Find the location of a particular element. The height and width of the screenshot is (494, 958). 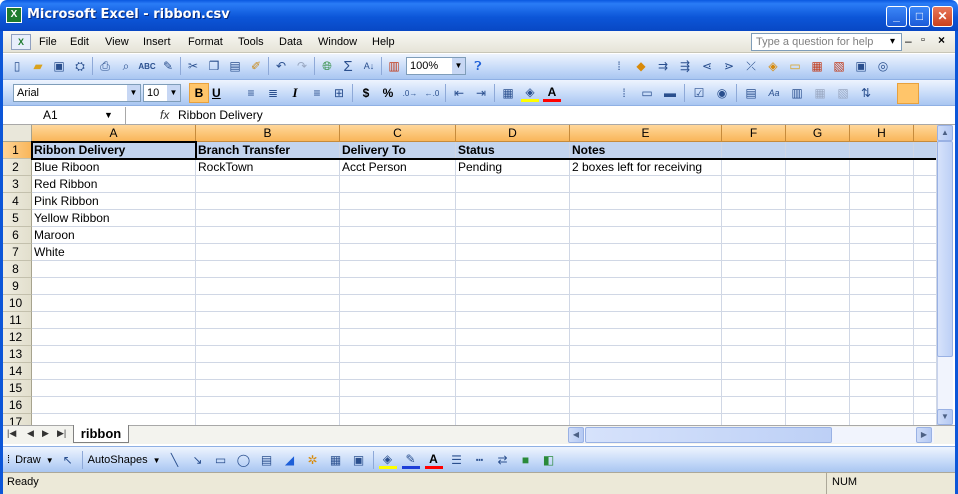

grid-cell: 2 boxes left for receiving is located at coordinates (646, 167).